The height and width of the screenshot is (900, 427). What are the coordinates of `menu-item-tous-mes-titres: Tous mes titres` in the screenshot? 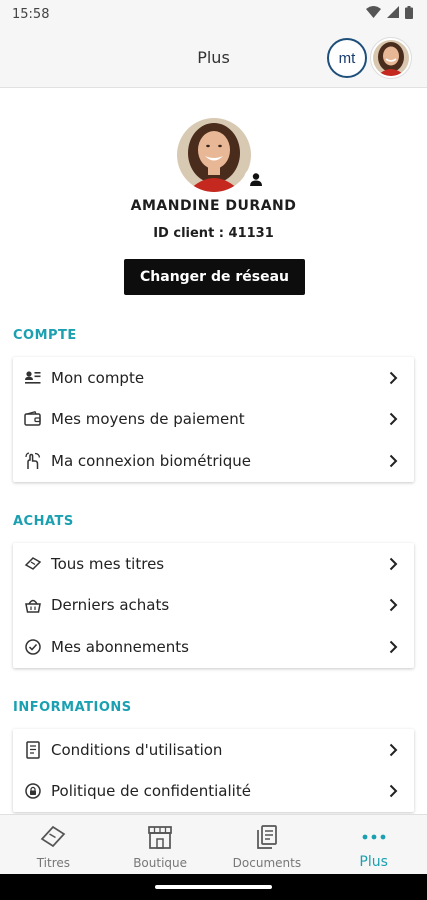 It's located at (213, 564).